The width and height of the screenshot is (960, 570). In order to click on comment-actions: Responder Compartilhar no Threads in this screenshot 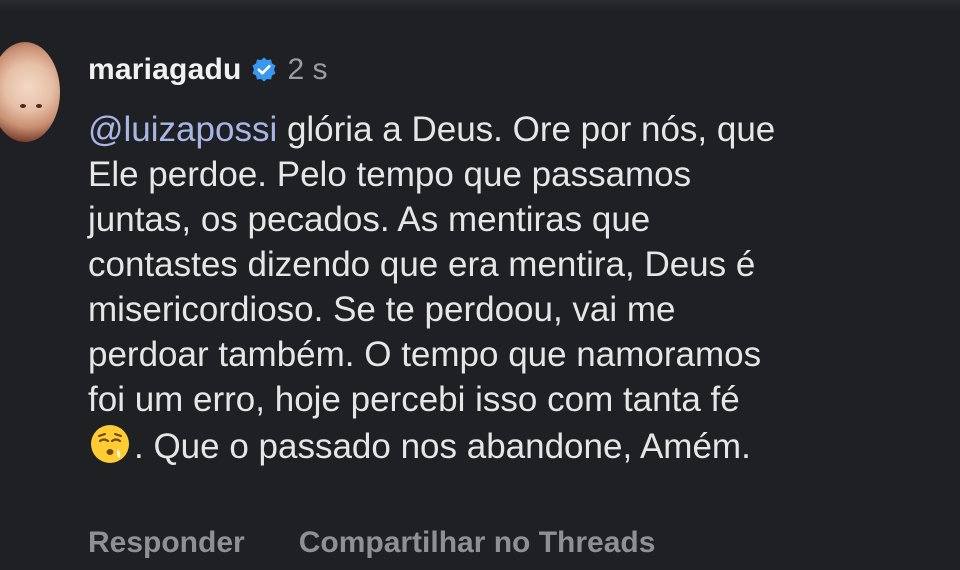, I will do `click(371, 543)`.